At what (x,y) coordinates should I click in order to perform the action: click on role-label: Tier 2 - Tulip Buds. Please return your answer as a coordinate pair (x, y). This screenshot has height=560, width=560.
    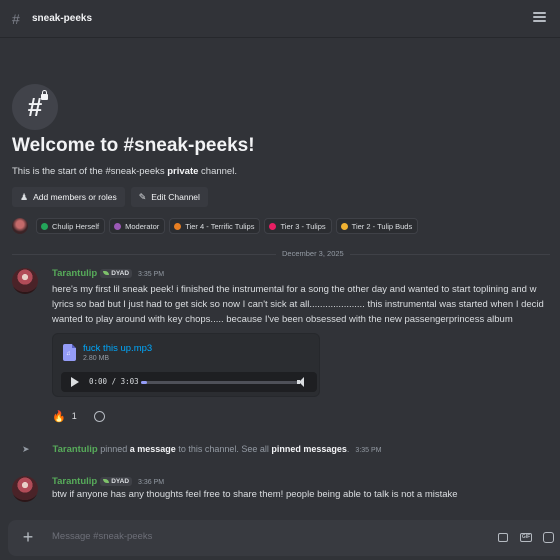
    Looking at the image, I should click on (382, 226).